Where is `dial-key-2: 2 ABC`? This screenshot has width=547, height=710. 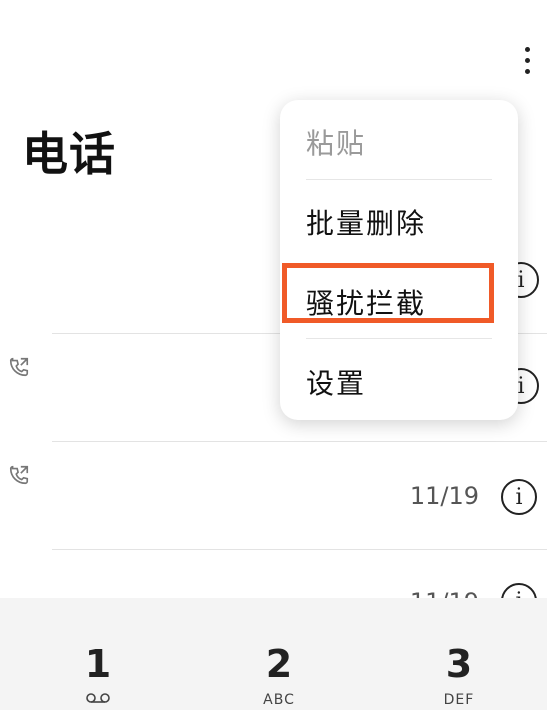 dial-key-2: 2 ABC is located at coordinates (279, 654).